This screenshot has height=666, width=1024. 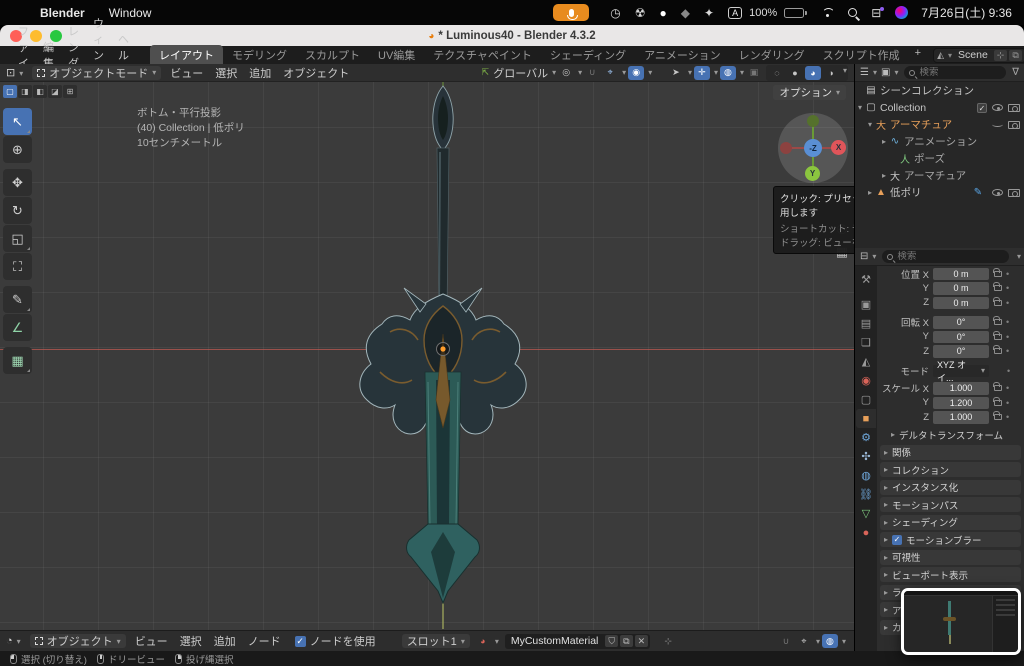 What do you see at coordinates (878, 12) in the screenshot?
I see `control-center-icon: ⊟` at bounding box center [878, 12].